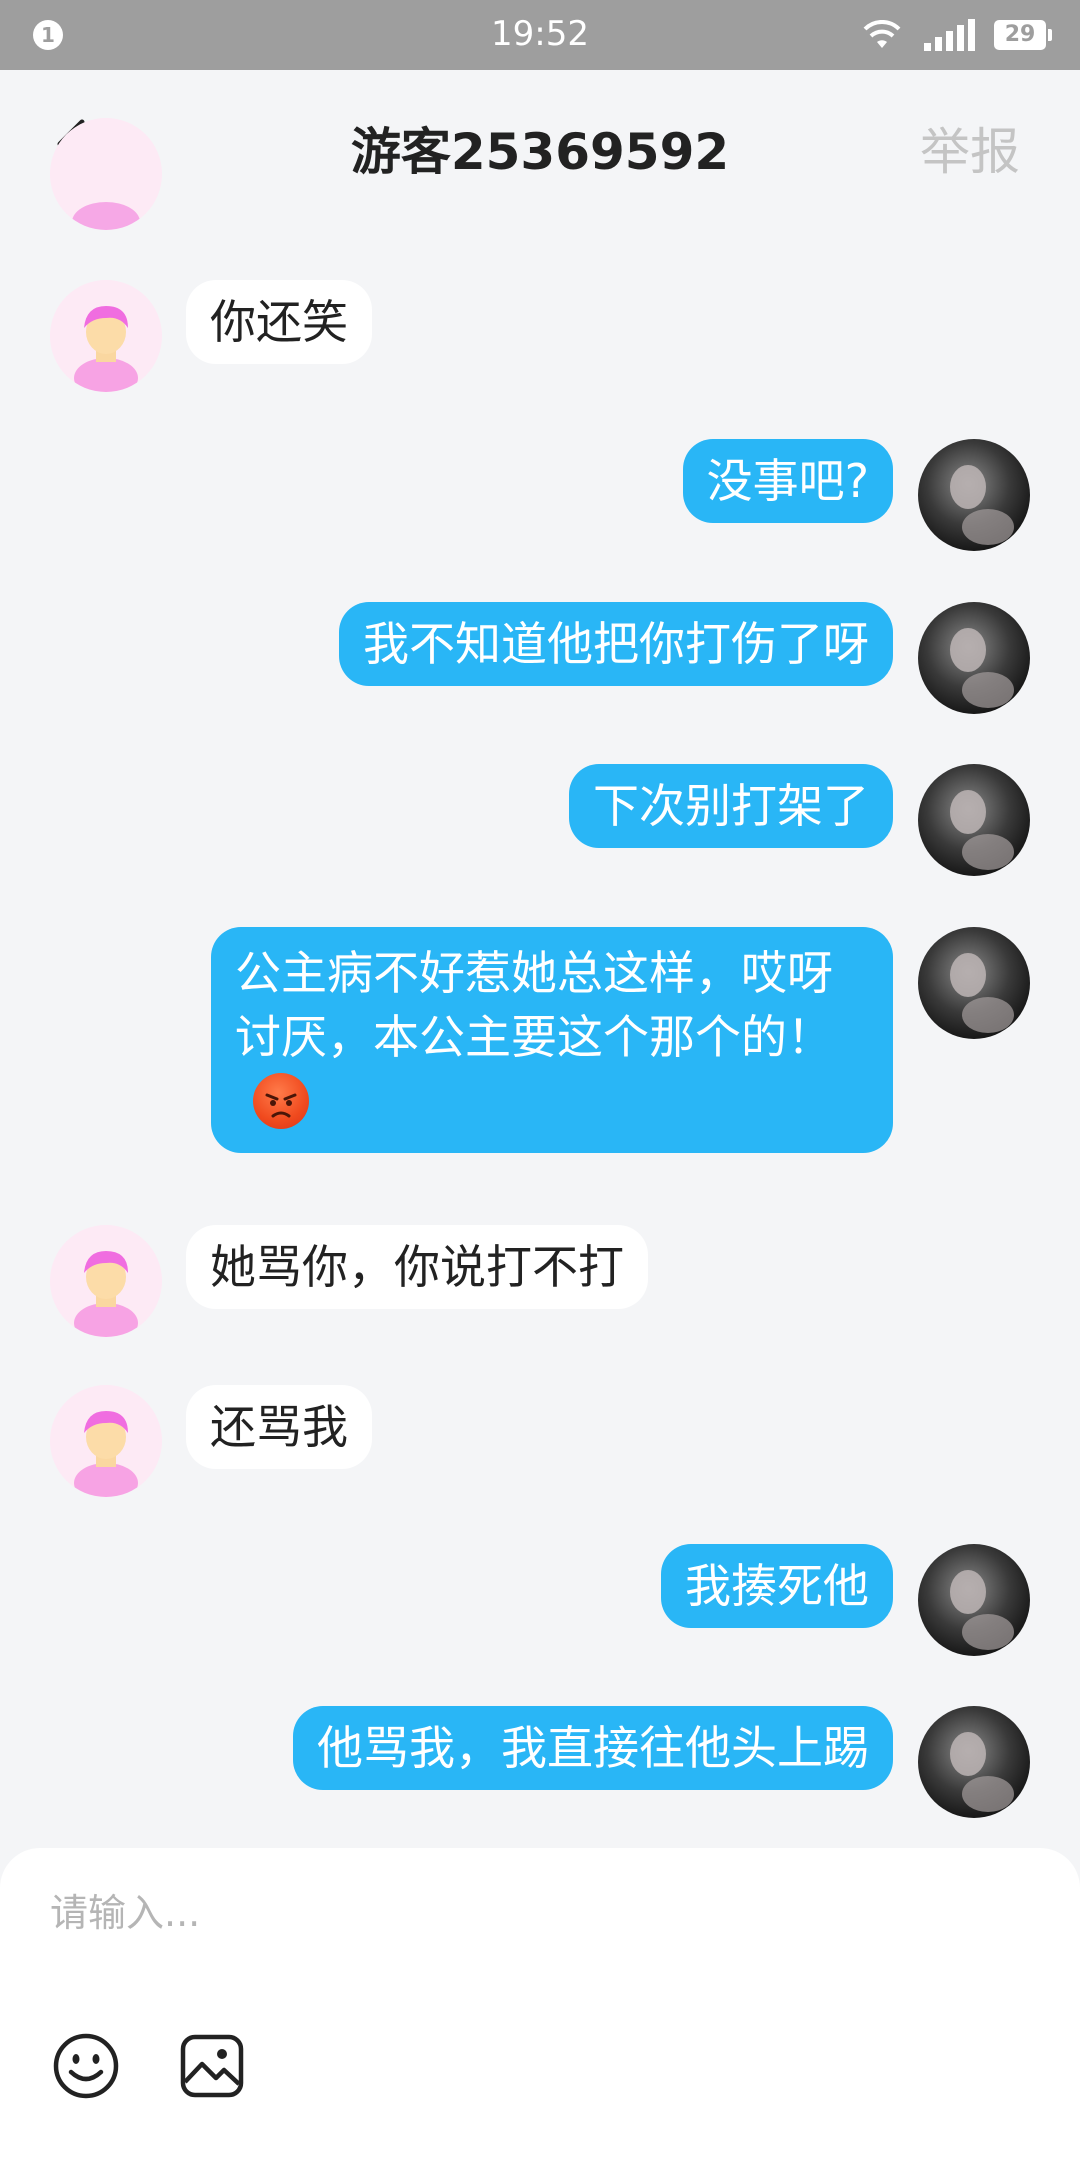 This screenshot has height=2160, width=1080. Describe the element at coordinates (787, 481) in the screenshot. I see `message-bubble: 没事吧?` at that location.